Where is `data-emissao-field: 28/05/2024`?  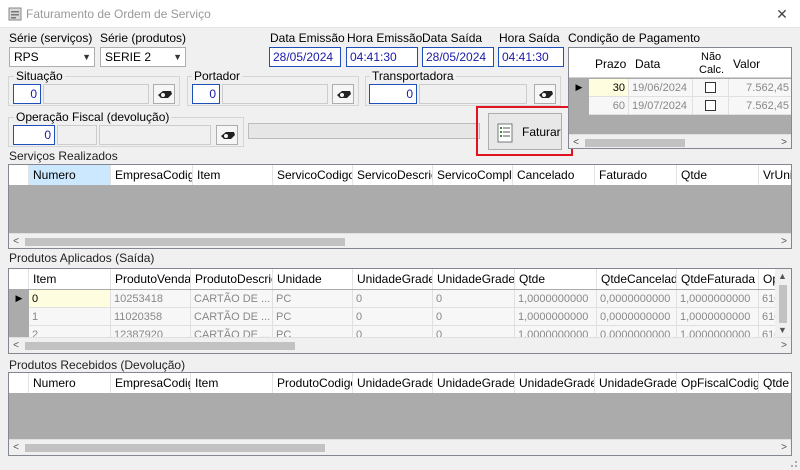 data-emissao-field: 28/05/2024 is located at coordinates (305, 57).